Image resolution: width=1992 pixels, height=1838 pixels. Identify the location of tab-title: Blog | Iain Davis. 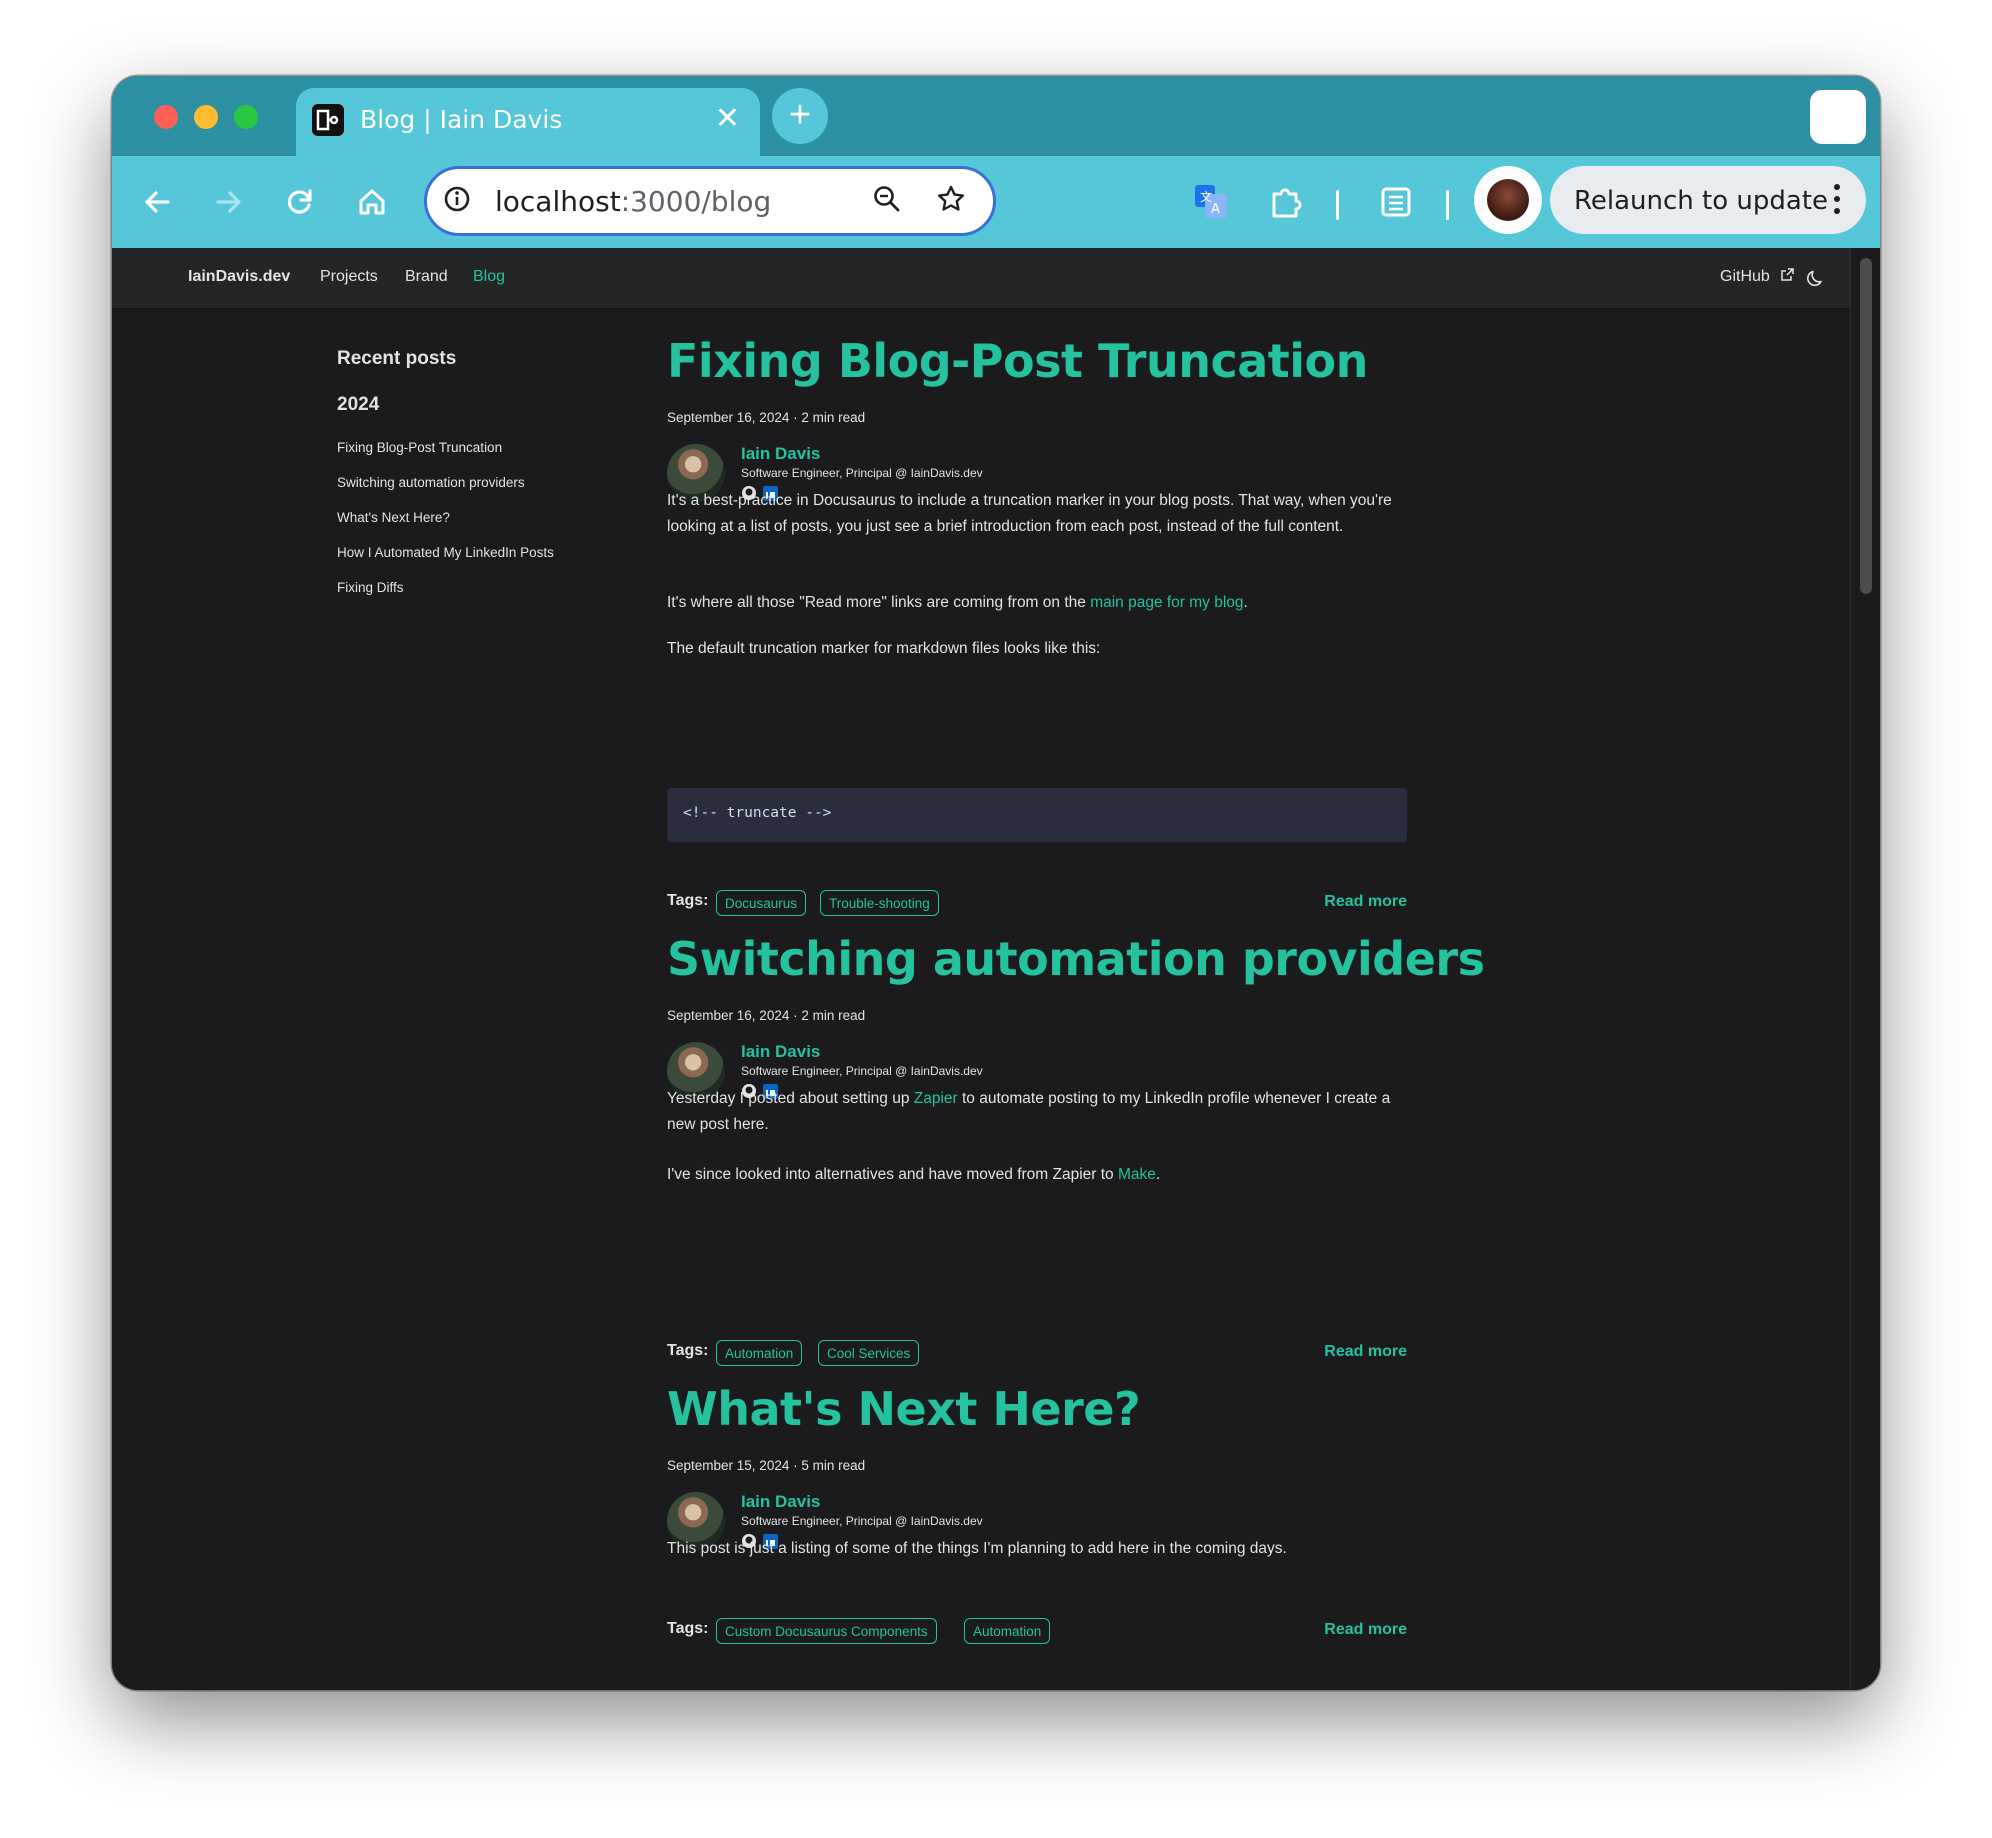
(461, 119).